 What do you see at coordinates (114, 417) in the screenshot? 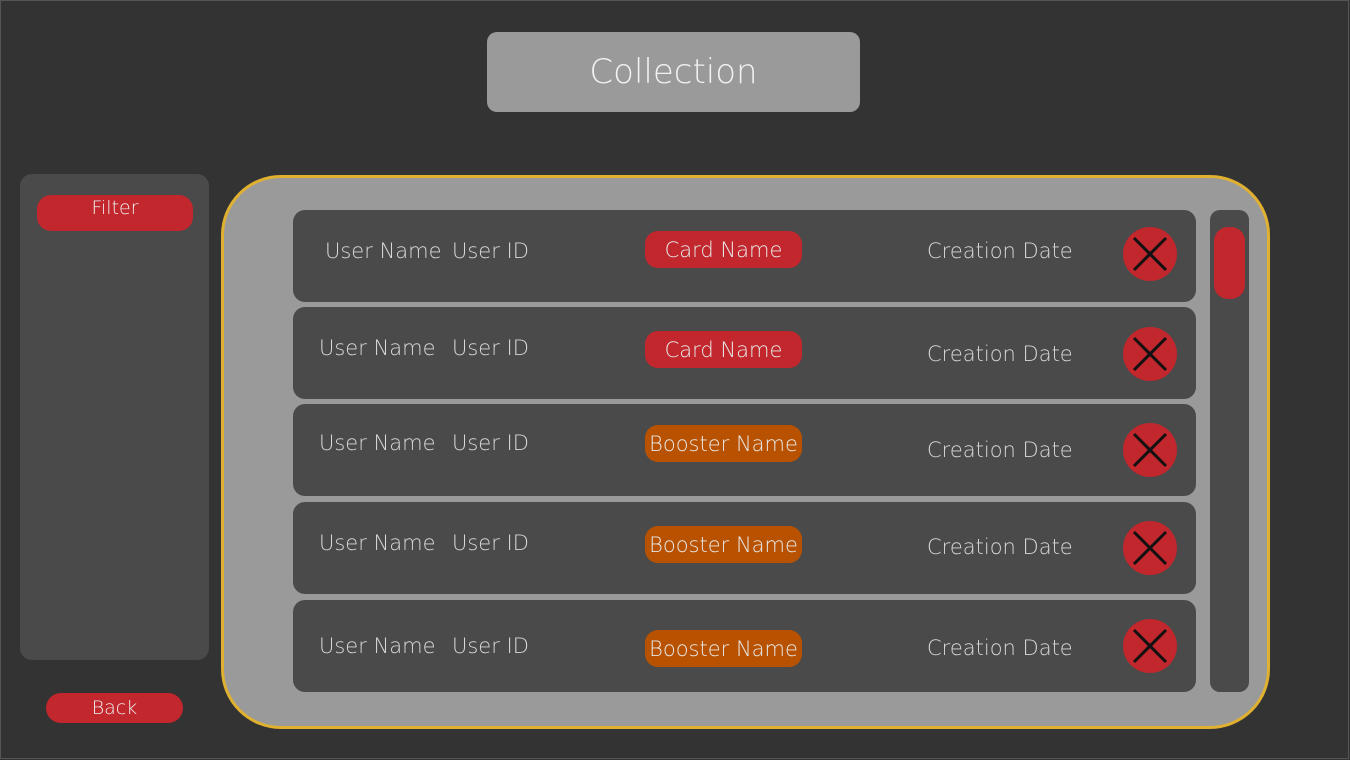
I see `filter-sidebar` at bounding box center [114, 417].